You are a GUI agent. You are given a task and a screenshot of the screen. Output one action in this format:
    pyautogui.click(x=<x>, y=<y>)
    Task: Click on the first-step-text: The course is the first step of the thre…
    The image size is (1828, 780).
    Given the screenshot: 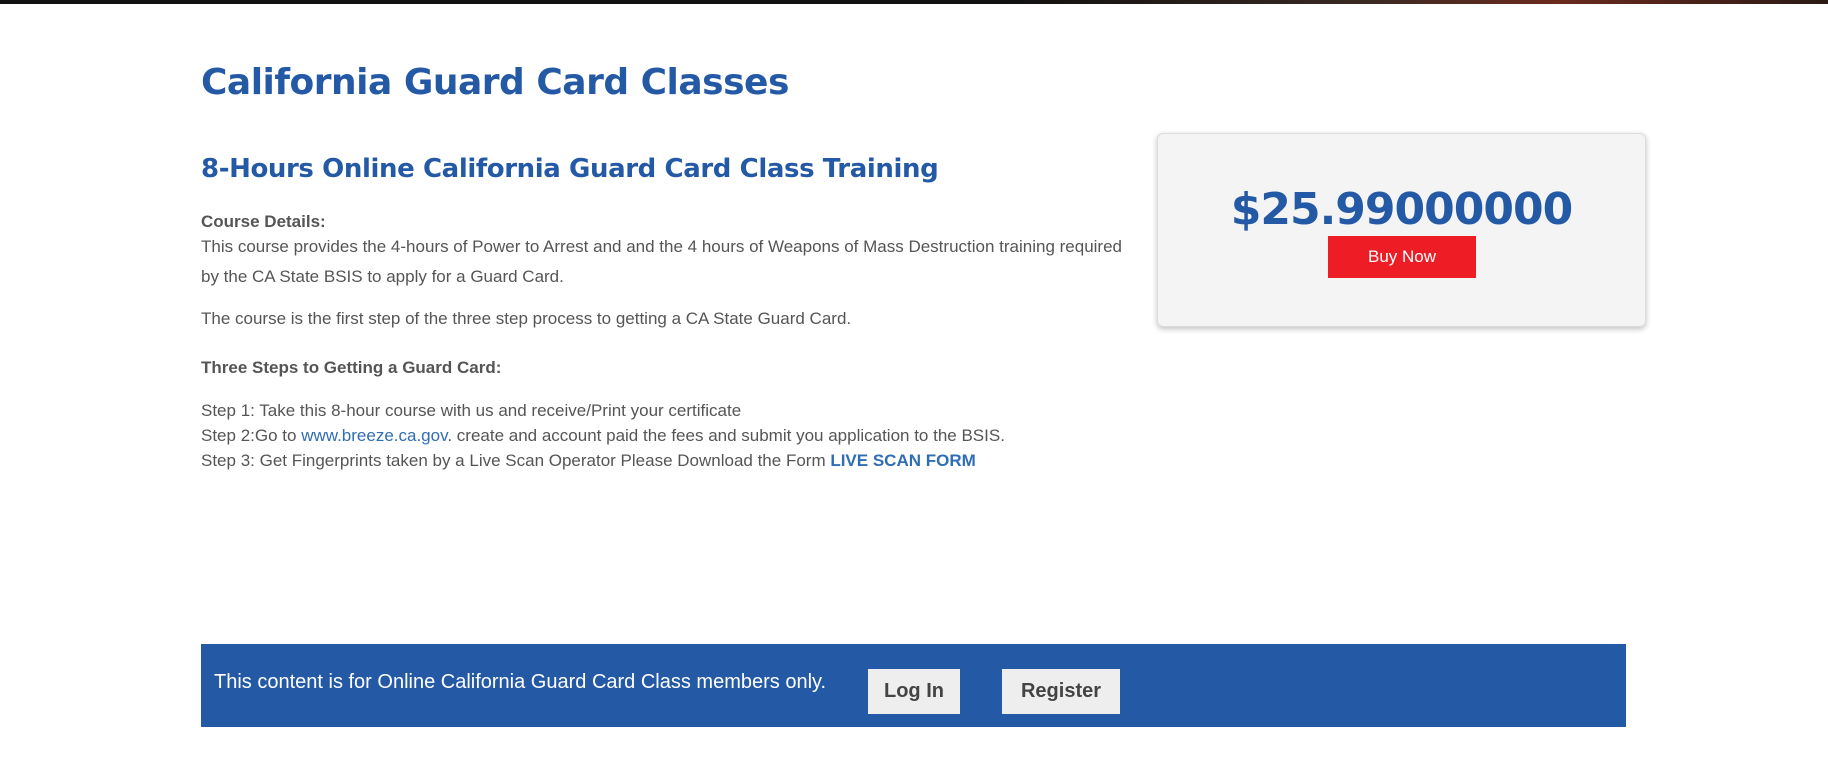 What is the action you would take?
    pyautogui.click(x=526, y=318)
    